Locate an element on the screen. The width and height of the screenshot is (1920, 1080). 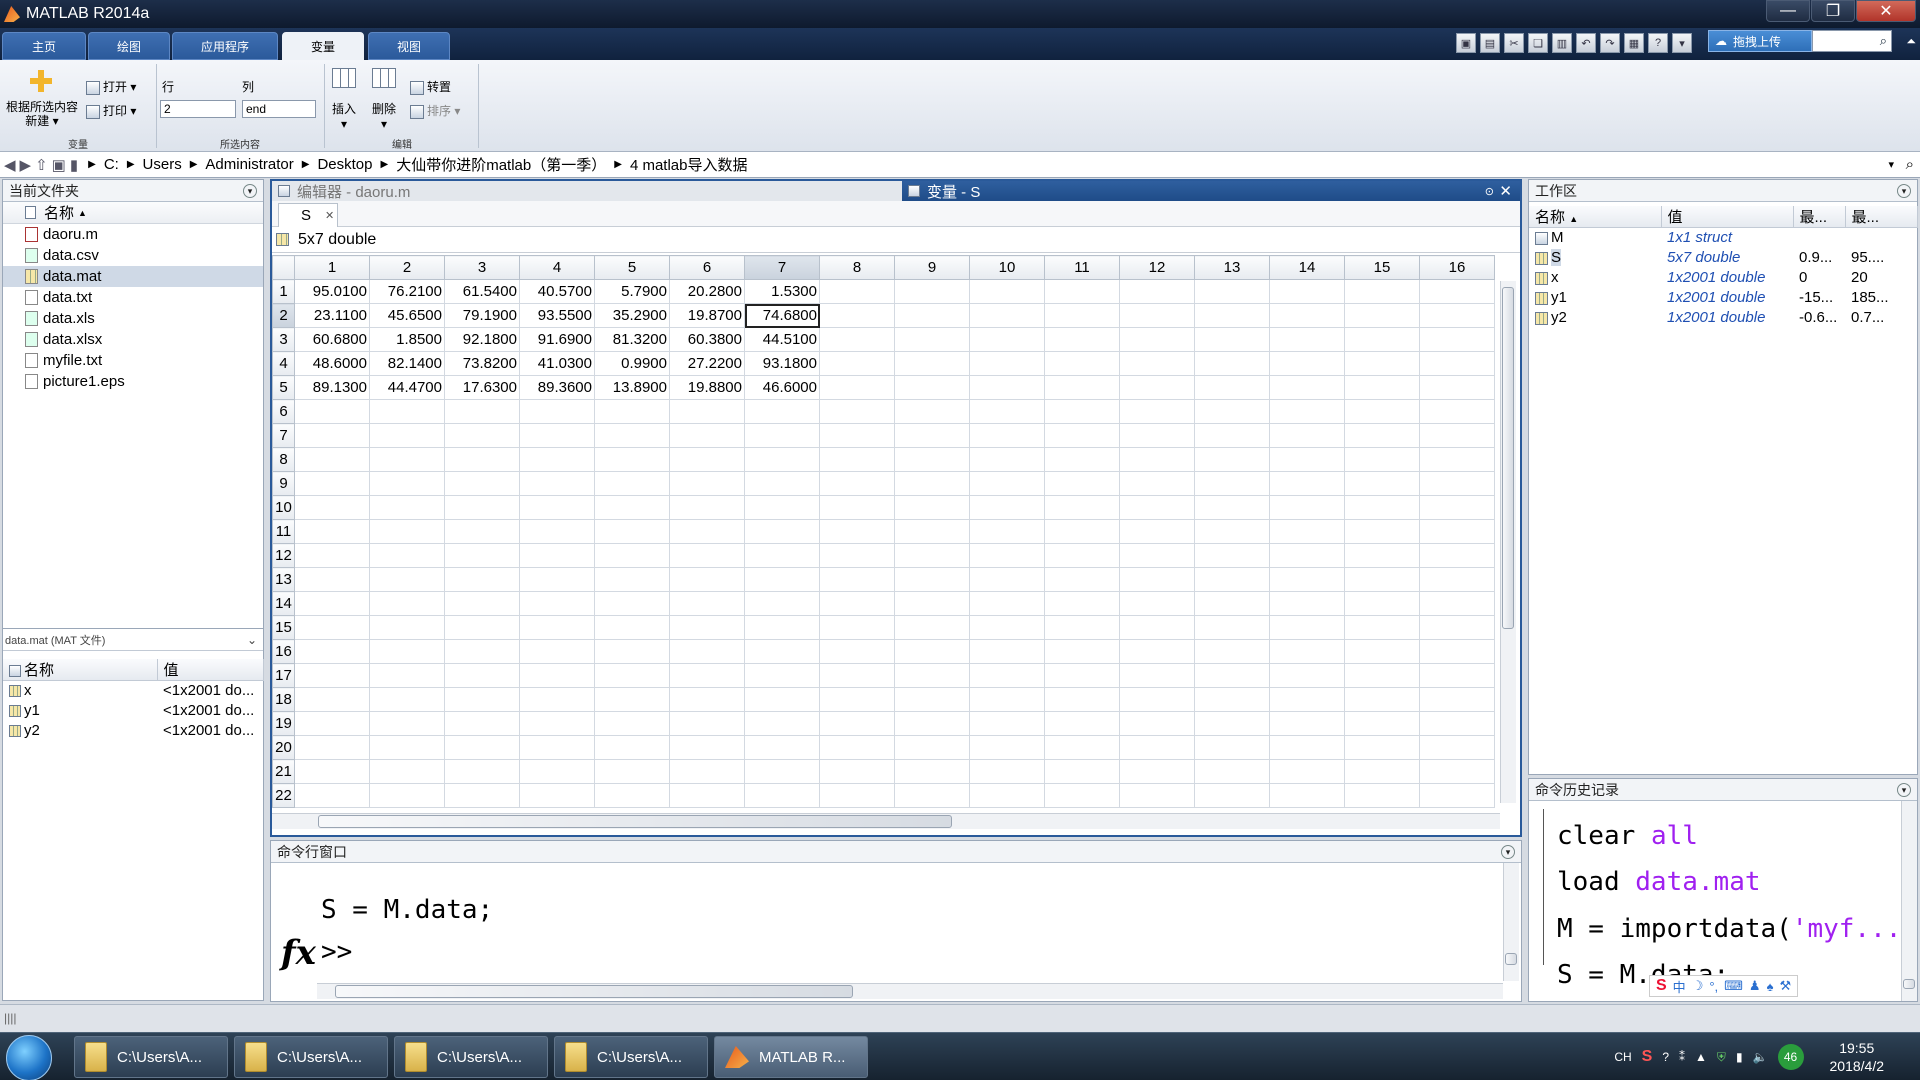
column-header: 7 is located at coordinates (782, 267).